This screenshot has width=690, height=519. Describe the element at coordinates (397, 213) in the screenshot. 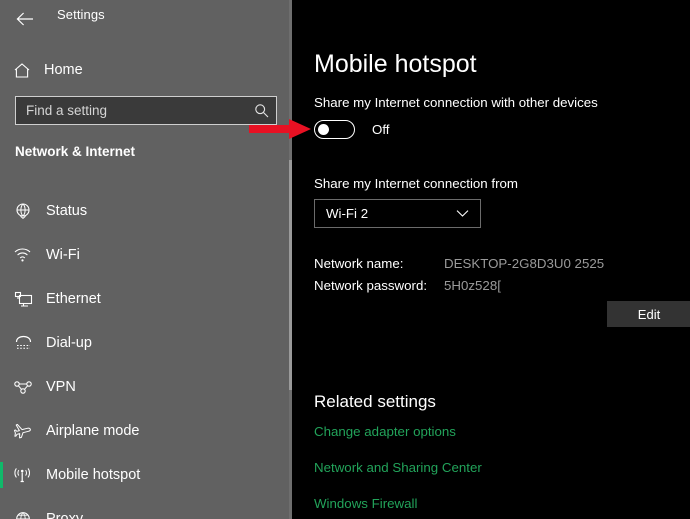

I see `share-from-dropdown: Wi-Fi 2` at that location.